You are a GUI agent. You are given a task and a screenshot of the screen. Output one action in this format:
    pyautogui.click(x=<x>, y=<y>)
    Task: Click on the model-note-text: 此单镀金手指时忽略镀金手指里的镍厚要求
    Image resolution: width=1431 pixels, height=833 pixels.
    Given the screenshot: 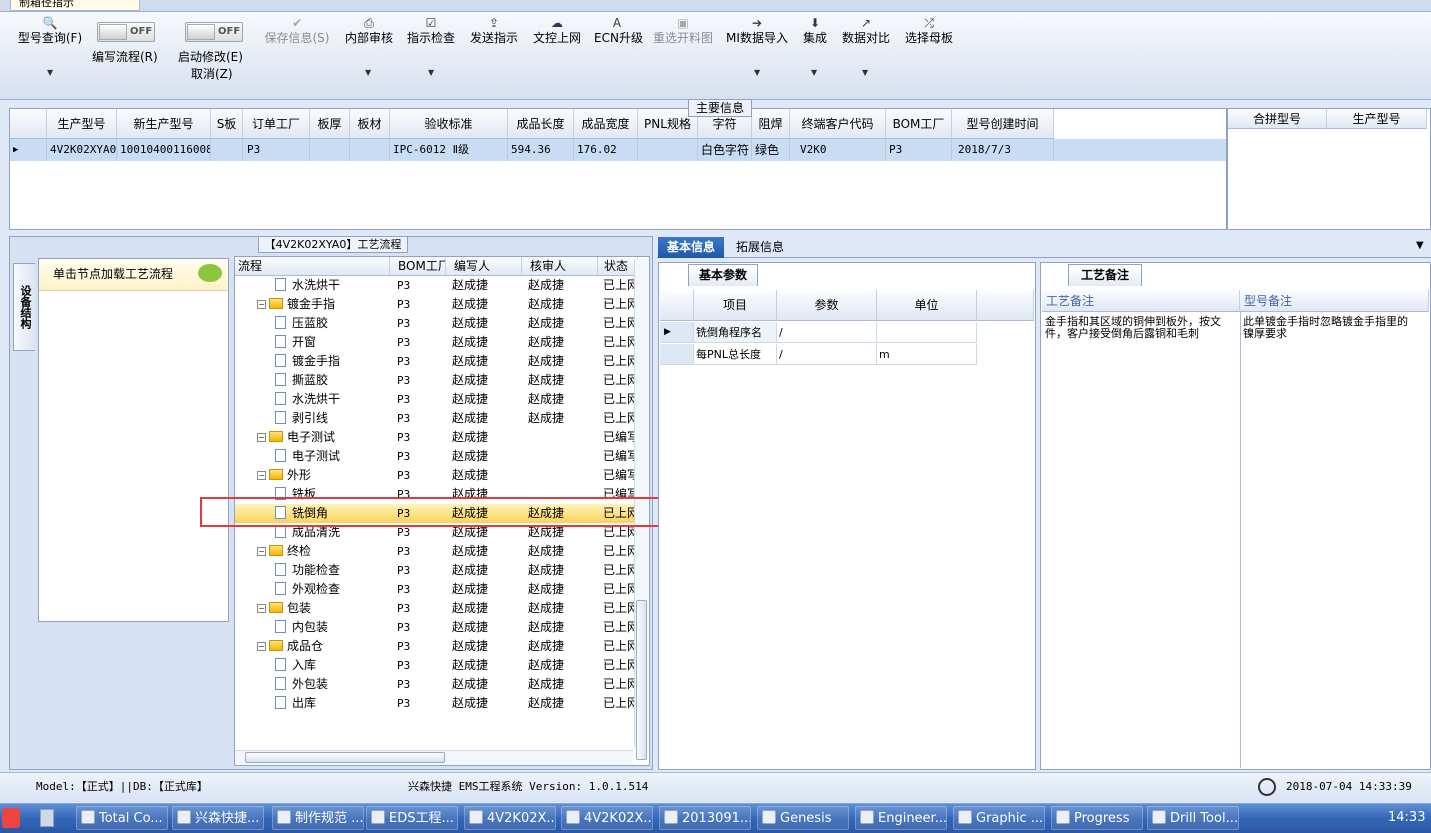 What is the action you would take?
    pyautogui.click(x=1328, y=328)
    